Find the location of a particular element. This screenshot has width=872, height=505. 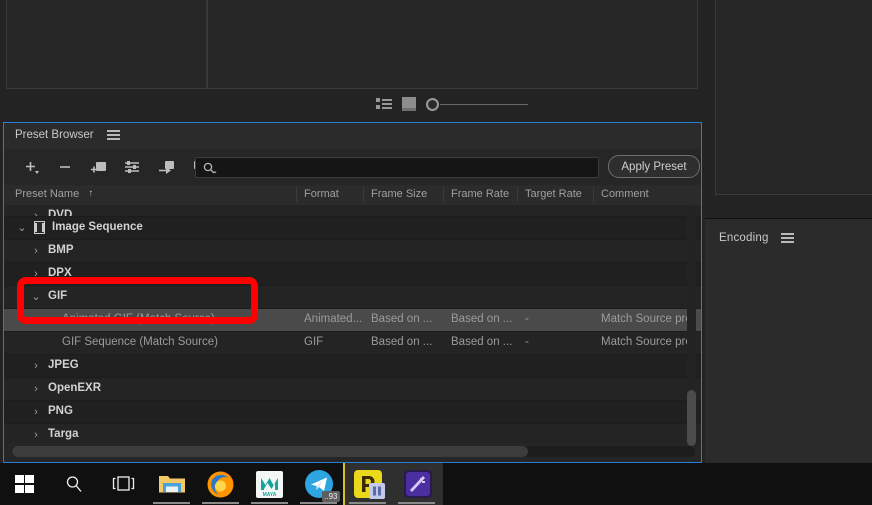

vertical-scrollbar is located at coordinates (691, 326).